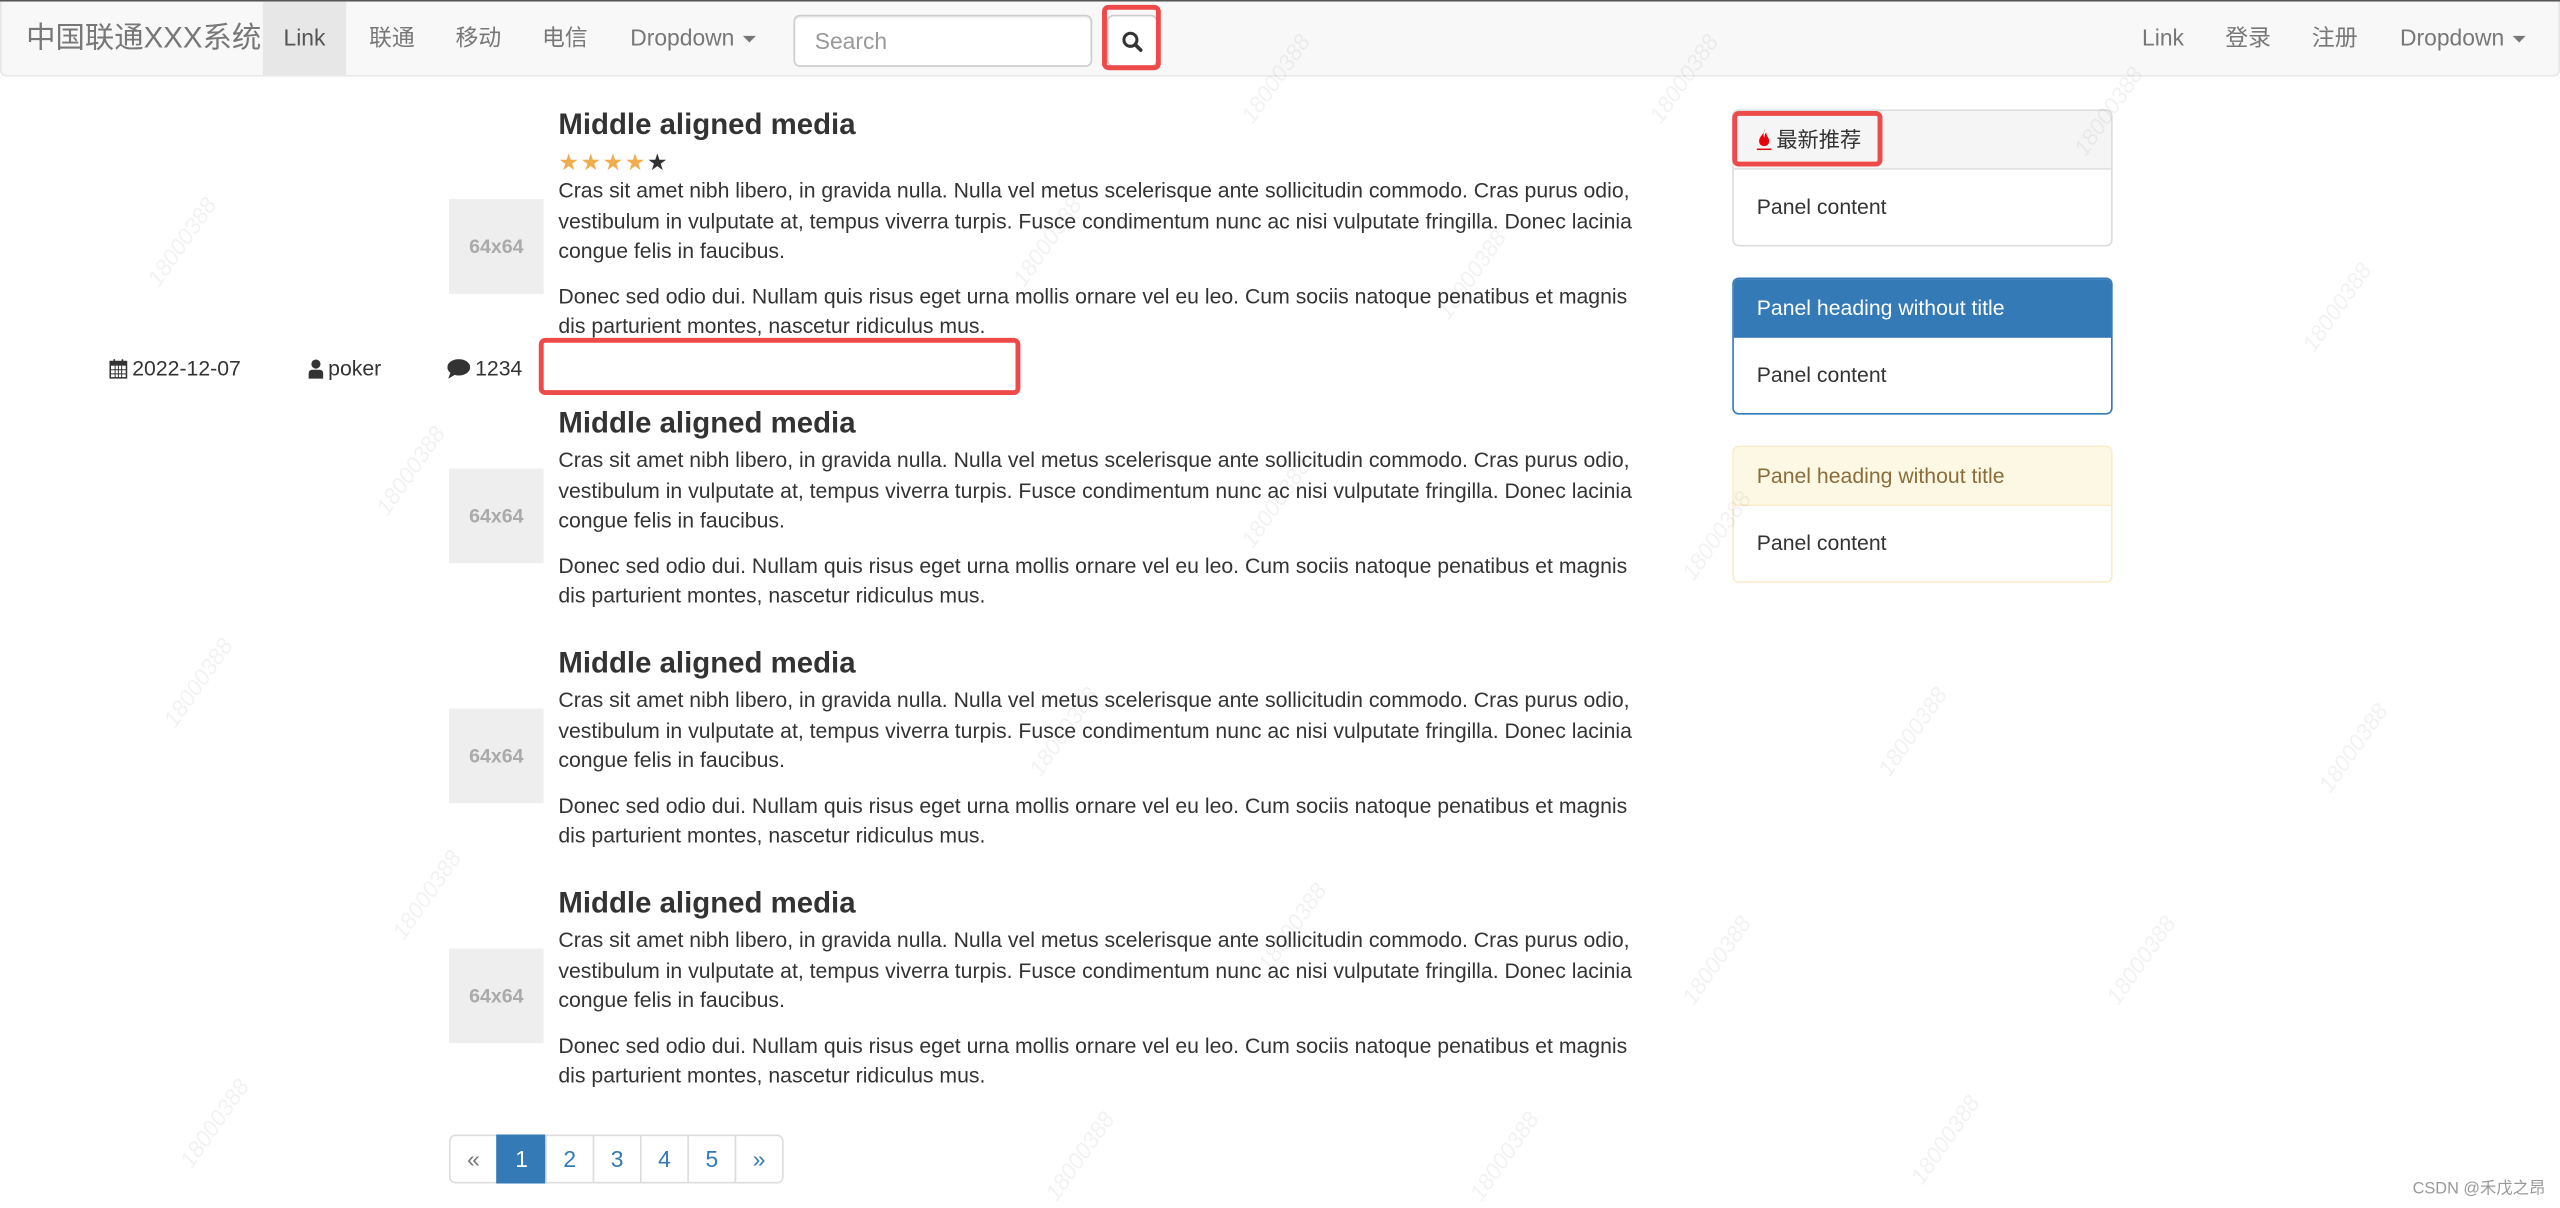  I want to click on pagination-next: », so click(759, 1159).